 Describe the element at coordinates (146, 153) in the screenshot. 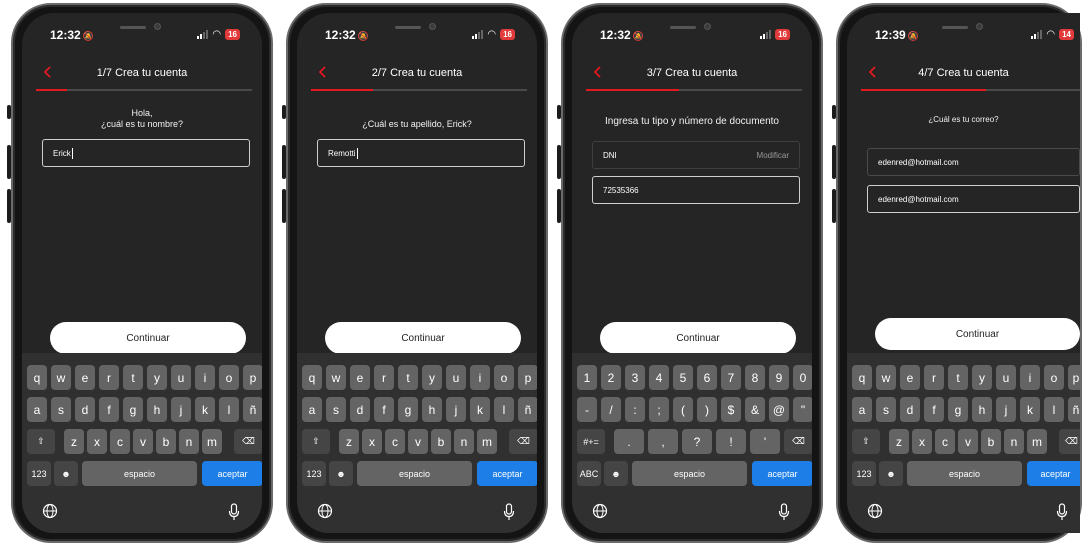

I see `name-input: Erick` at that location.